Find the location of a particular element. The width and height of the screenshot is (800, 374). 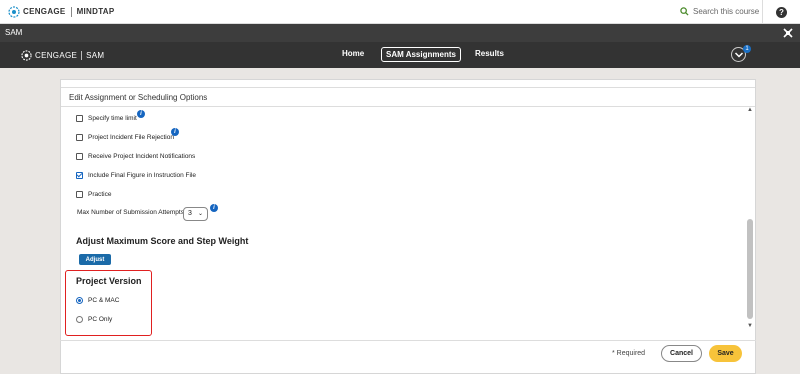

chevron-down-icon: ⌄ is located at coordinates (200, 214).